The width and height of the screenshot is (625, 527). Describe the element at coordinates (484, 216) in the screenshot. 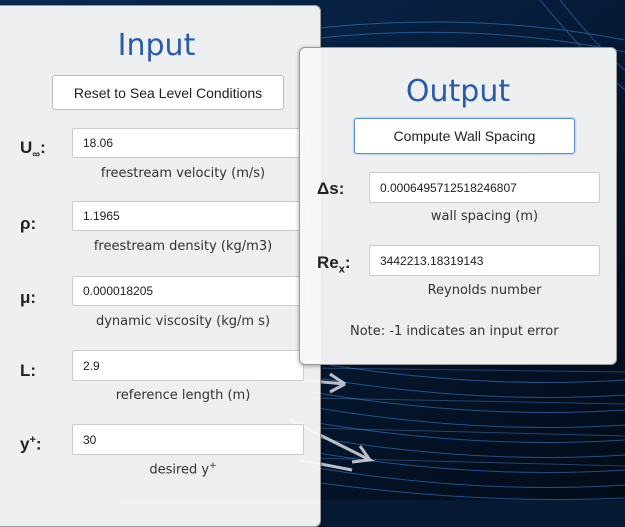

I see `wall-spacing-description: wall spacing (m)` at that location.